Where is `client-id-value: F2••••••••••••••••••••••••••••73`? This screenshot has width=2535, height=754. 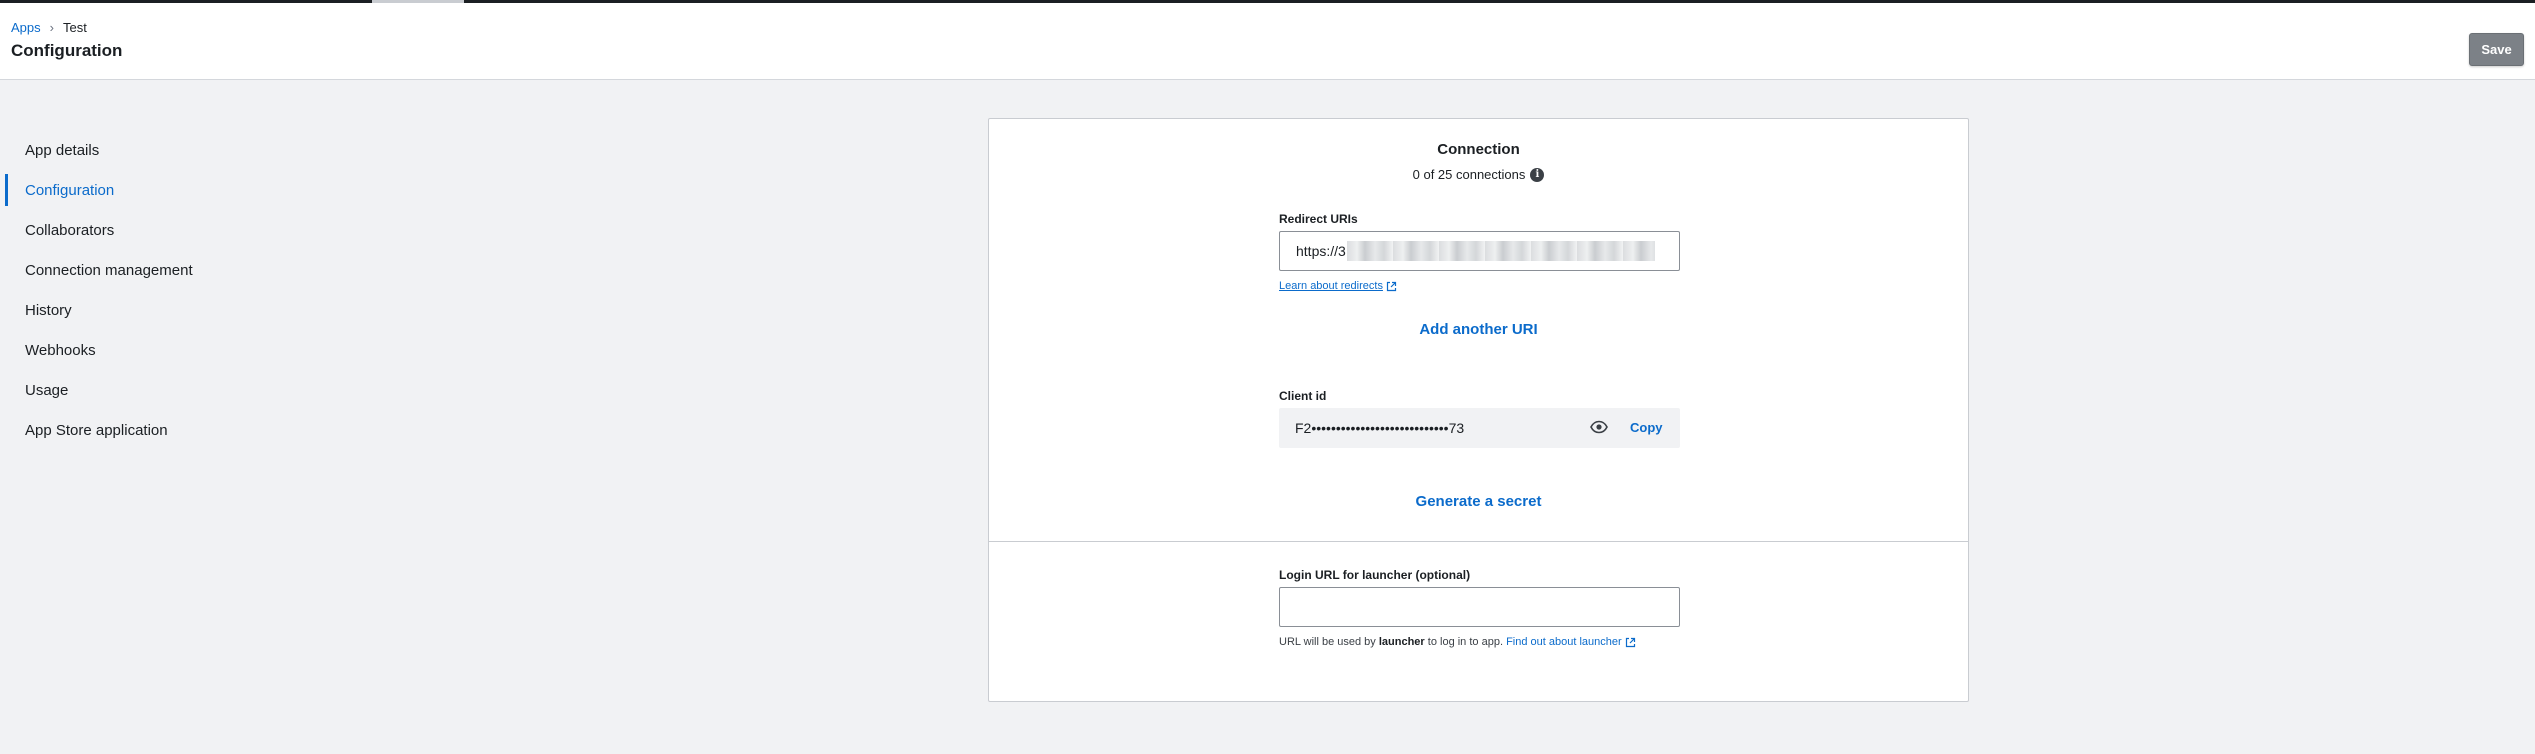 client-id-value: F2••••••••••••••••••••••••••••73 is located at coordinates (1380, 428).